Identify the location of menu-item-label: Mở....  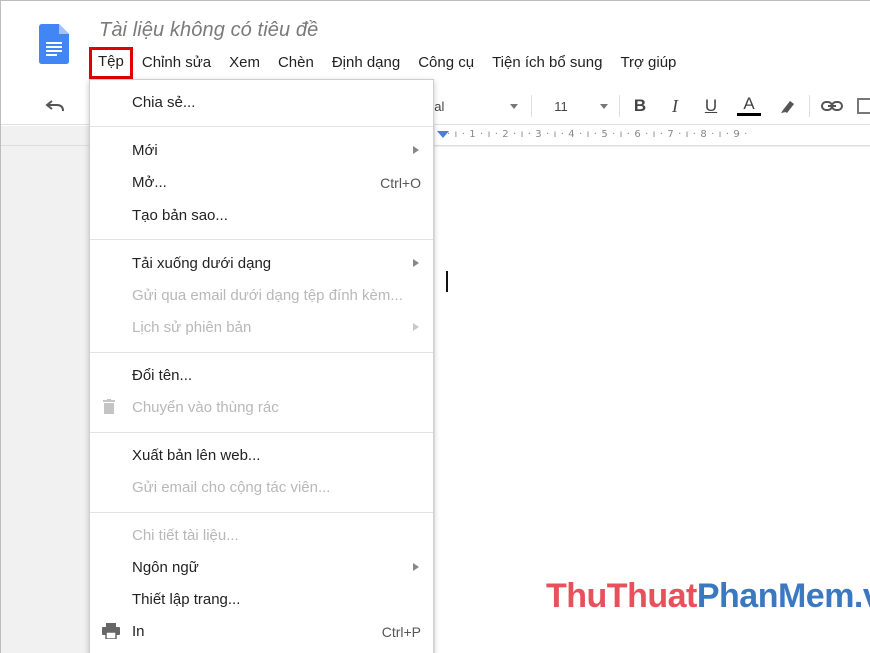
(149, 182).